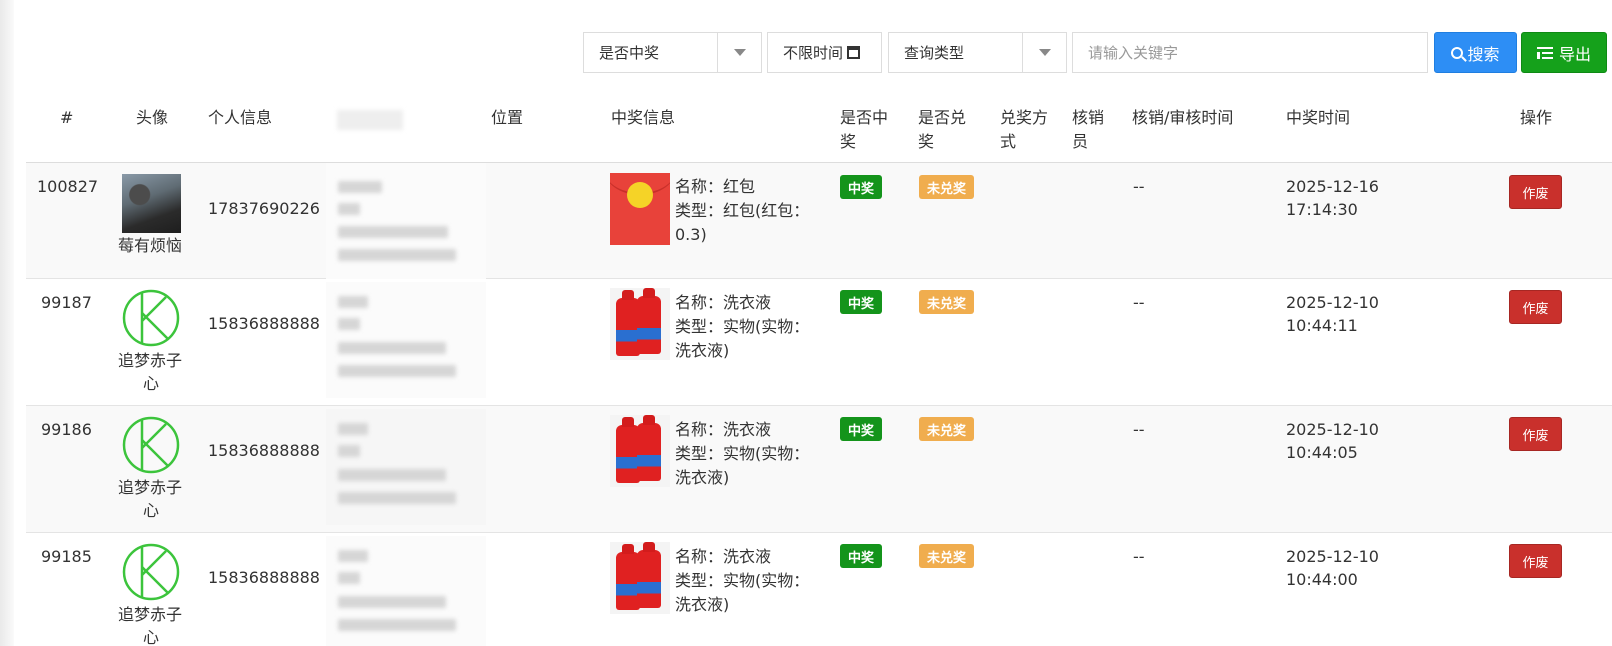 This screenshot has width=1612, height=646. I want to click on avatar, so click(151, 203).